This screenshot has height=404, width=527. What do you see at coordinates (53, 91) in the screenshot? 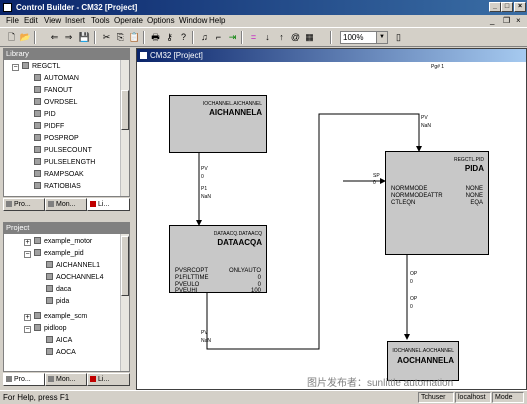
I see `library-item: FANOUT` at bounding box center [53, 91].